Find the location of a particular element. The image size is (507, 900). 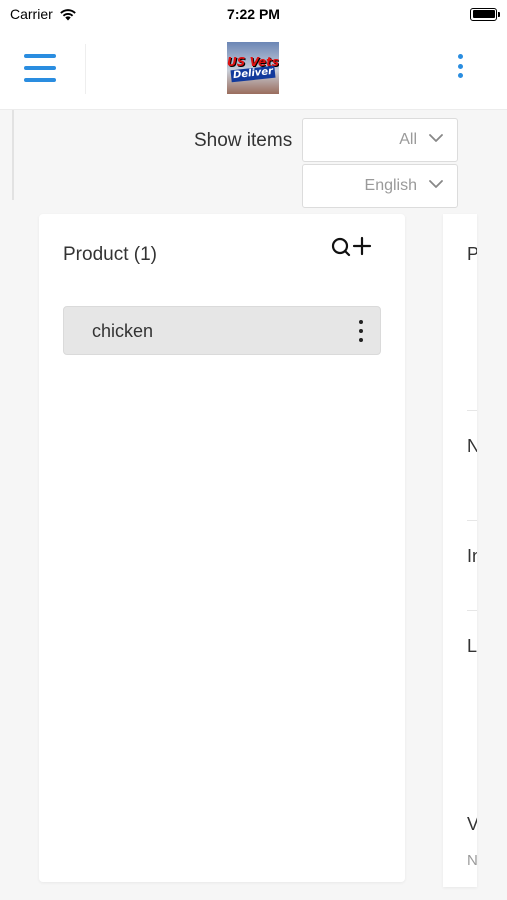

app-logo: US Vets Deliver is located at coordinates (253, 68).